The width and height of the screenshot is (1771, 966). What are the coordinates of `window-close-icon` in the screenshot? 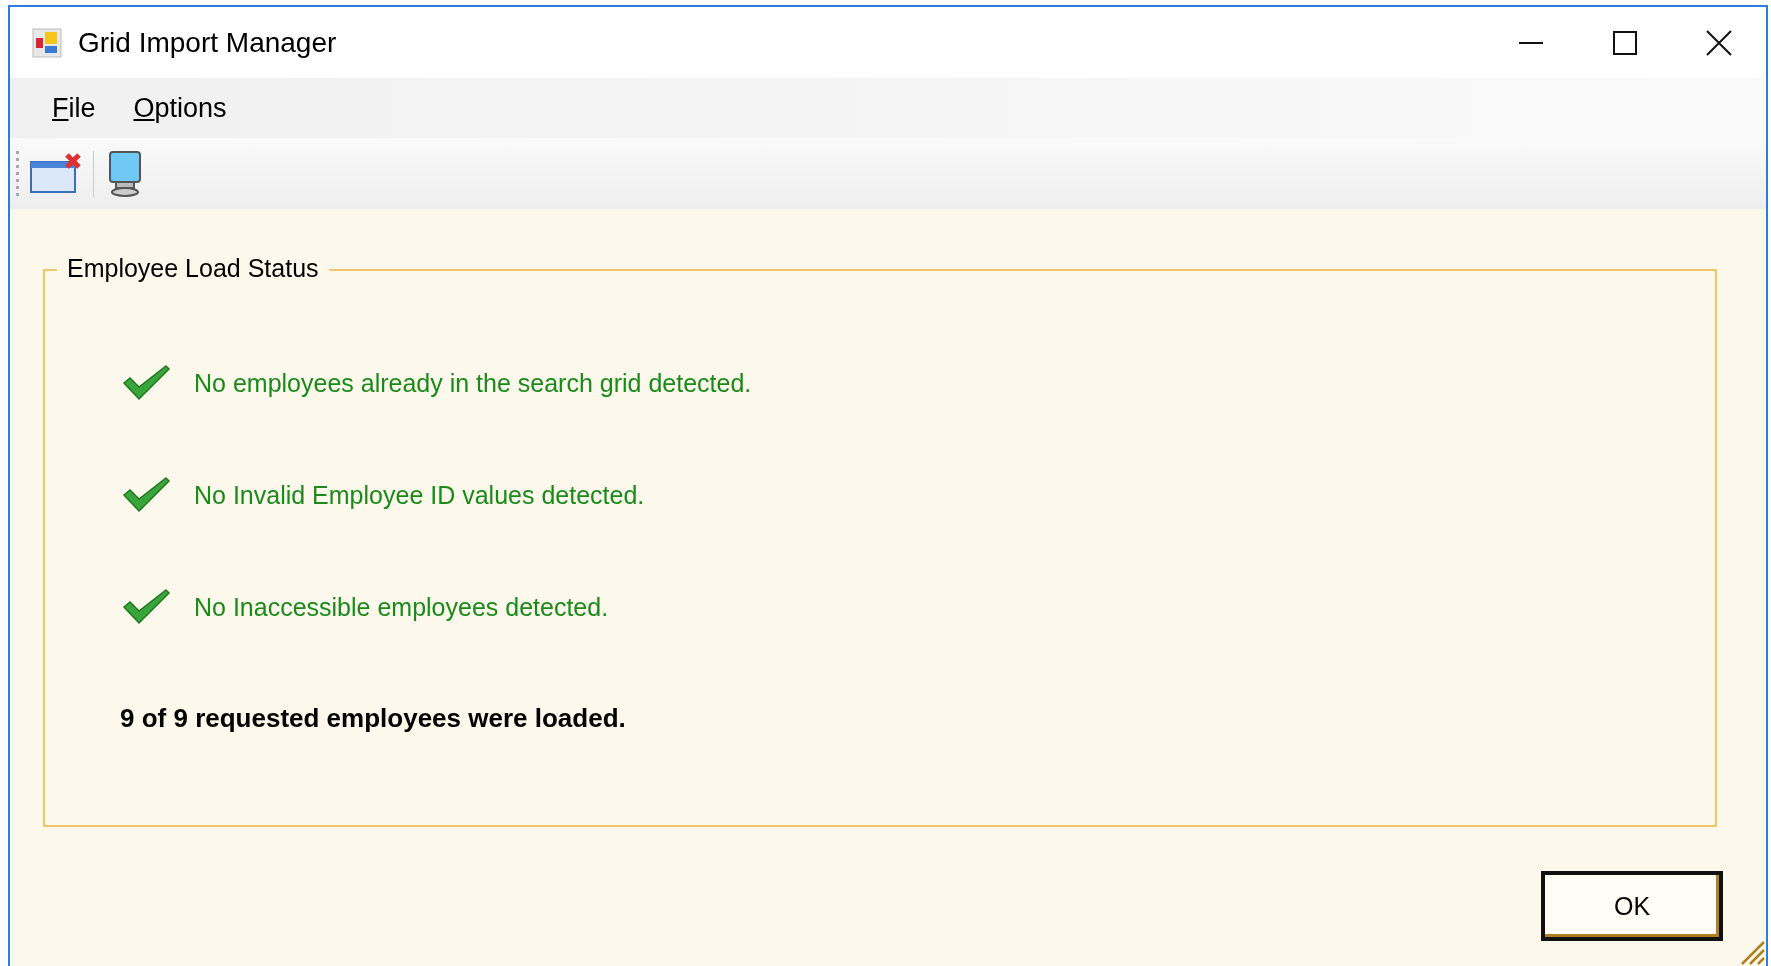 It's located at (56, 173).